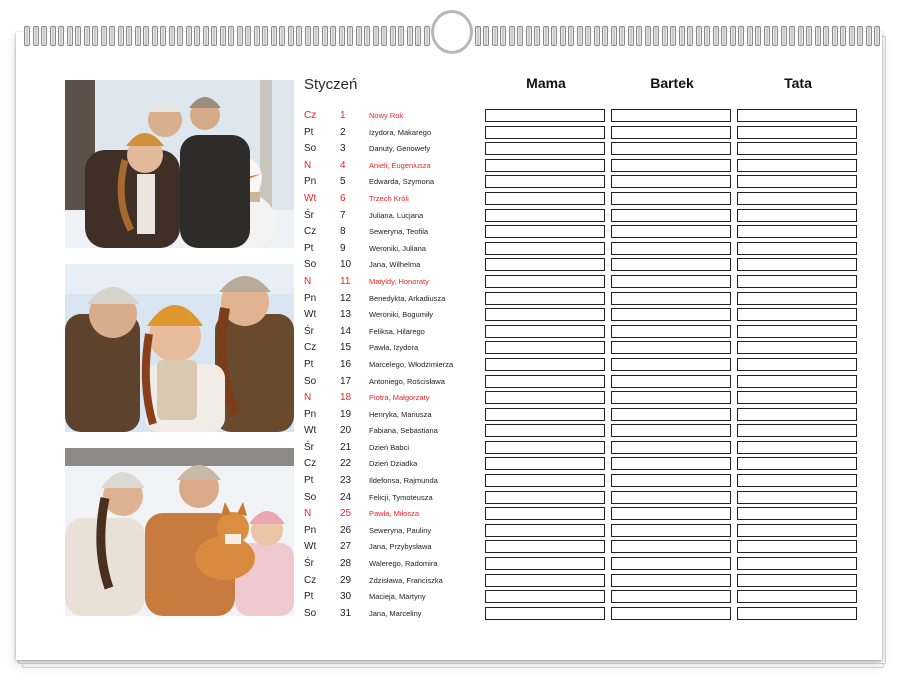 The height and width of the screenshot is (686, 900). What do you see at coordinates (308, 165) in the screenshot?
I see `day-of-week: N` at bounding box center [308, 165].